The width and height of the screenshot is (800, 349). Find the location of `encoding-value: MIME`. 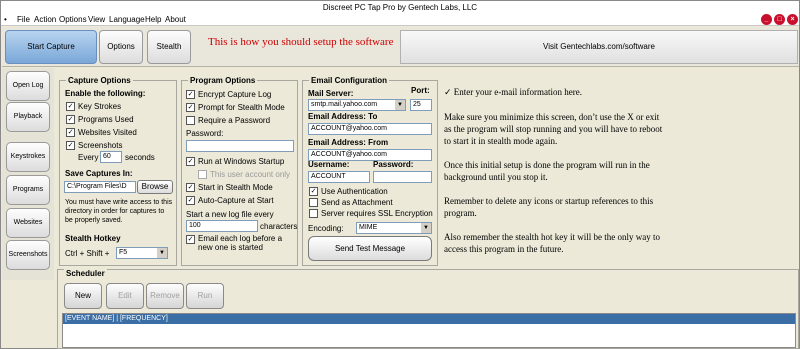

encoding-value: MIME is located at coordinates (368, 227).